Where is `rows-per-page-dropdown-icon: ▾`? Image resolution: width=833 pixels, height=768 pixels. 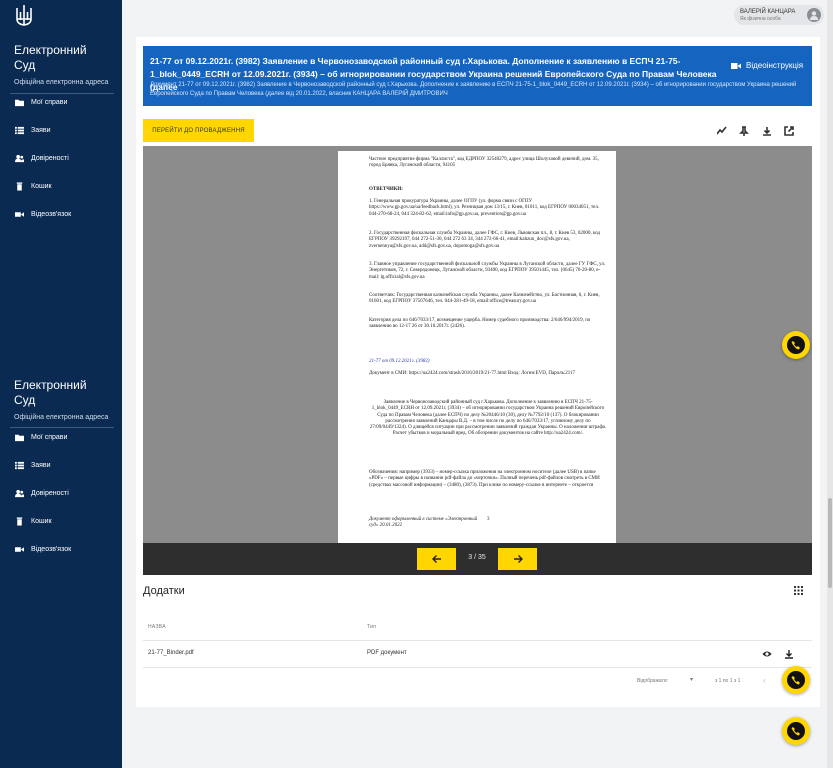
rows-per-page-dropdown-icon: ▾ is located at coordinates (691, 679).